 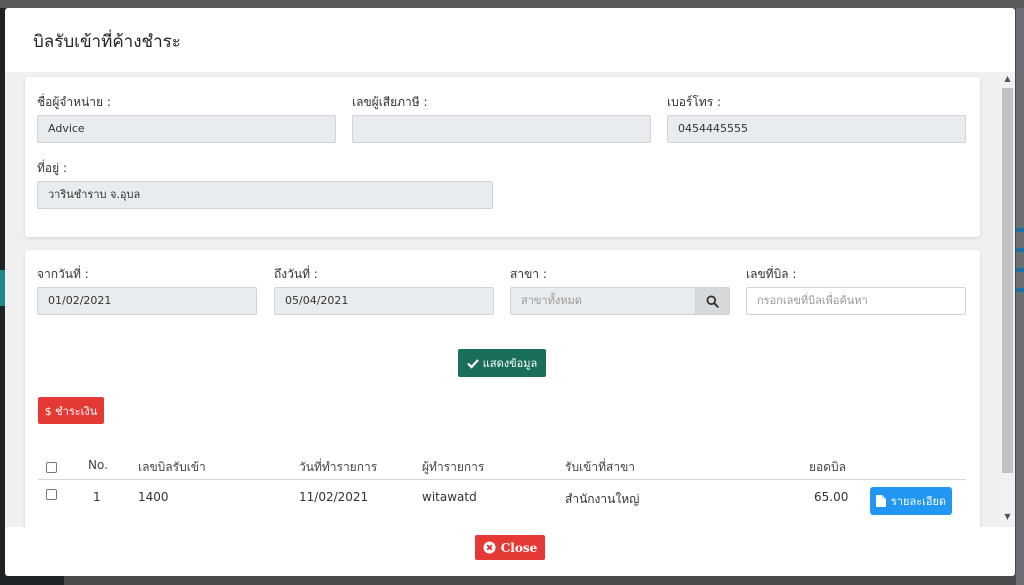 I want to click on to-date-label: ถึงวันที่ :, so click(x=296, y=274).